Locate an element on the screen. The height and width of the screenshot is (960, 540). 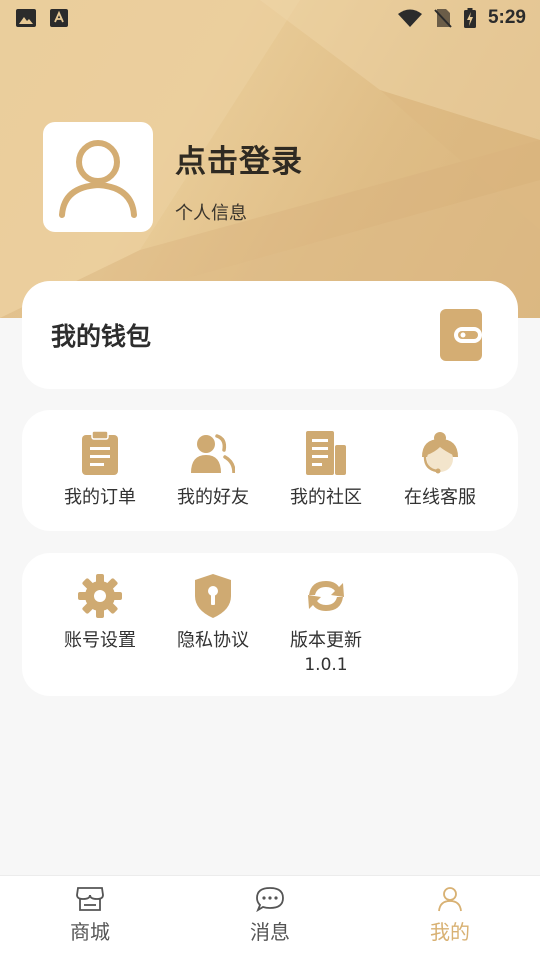
personal-info-link: 个人信息 is located at coordinates (211, 212).